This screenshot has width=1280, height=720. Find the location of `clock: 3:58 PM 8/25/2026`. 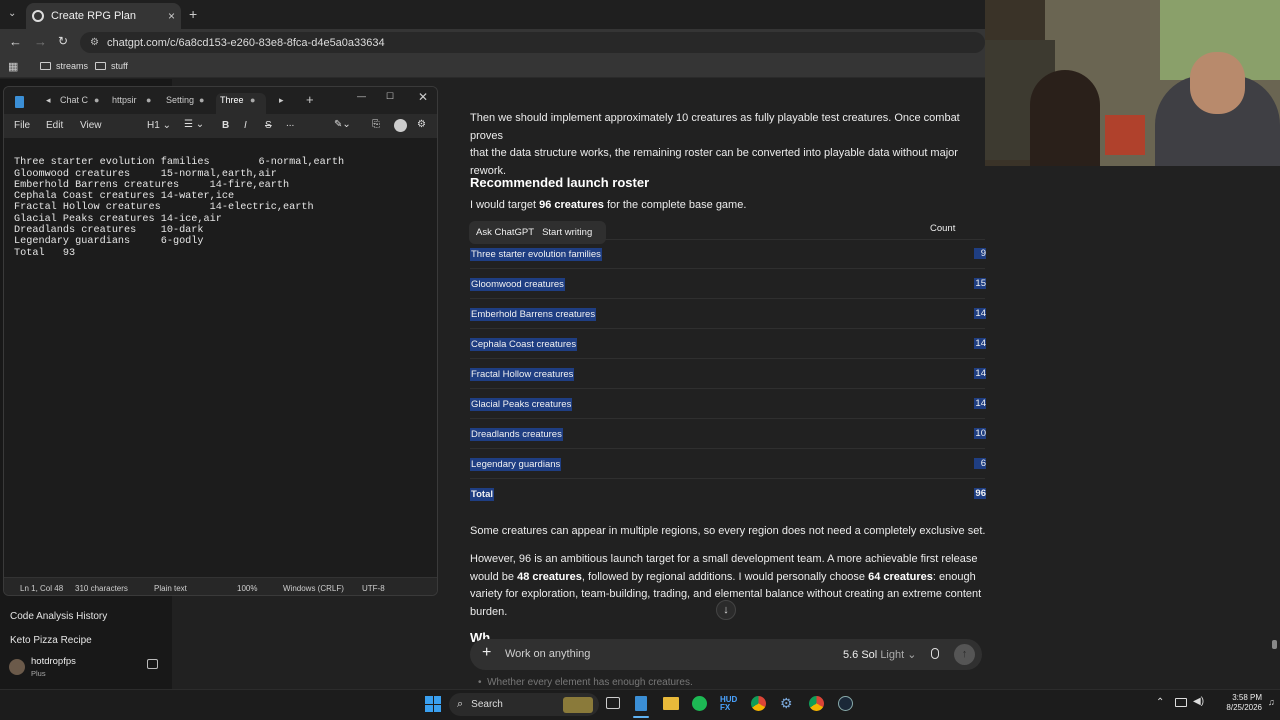

clock: 3:58 PM 8/25/2026 is located at coordinates (1237, 703).